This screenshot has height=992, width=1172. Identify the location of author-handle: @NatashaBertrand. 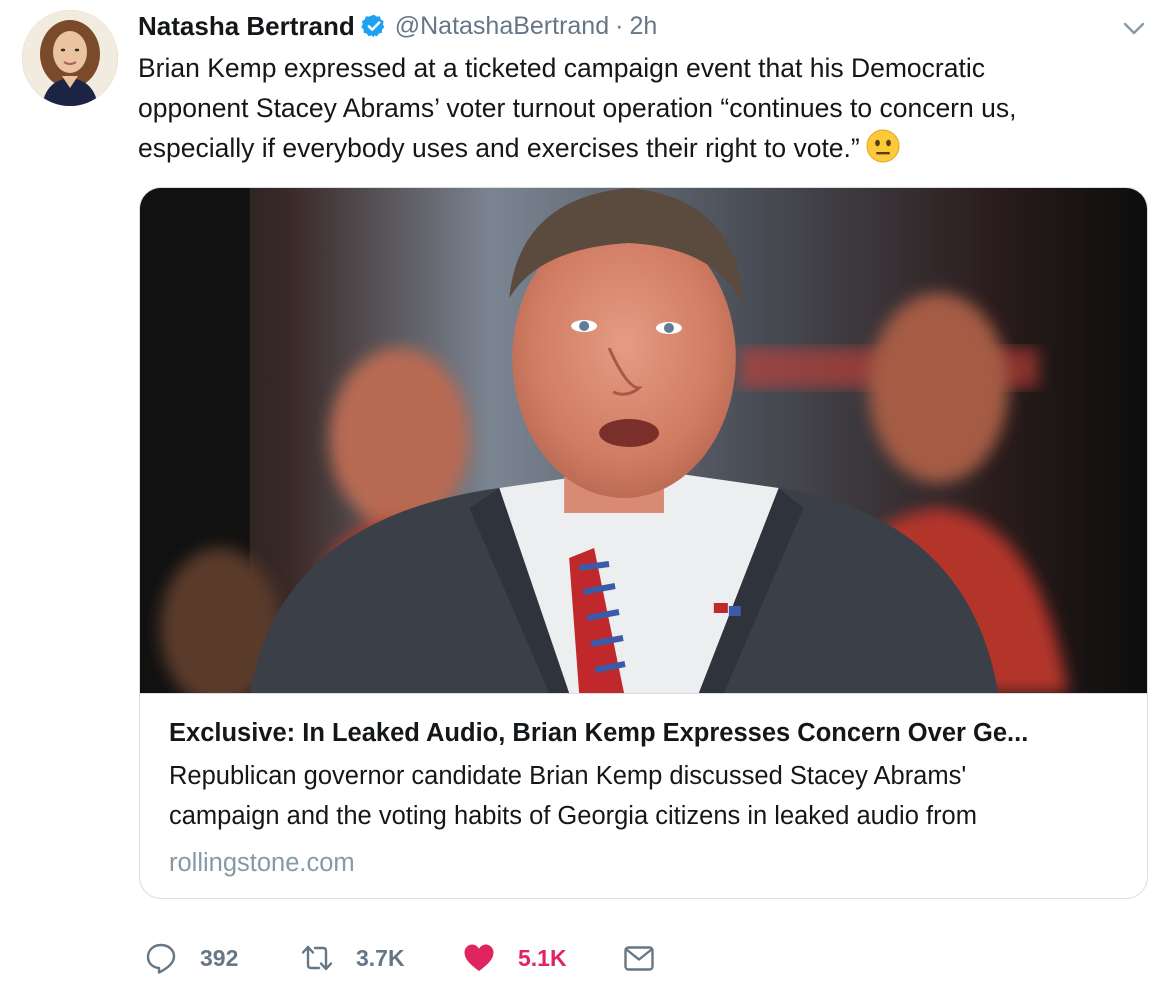
(502, 26).